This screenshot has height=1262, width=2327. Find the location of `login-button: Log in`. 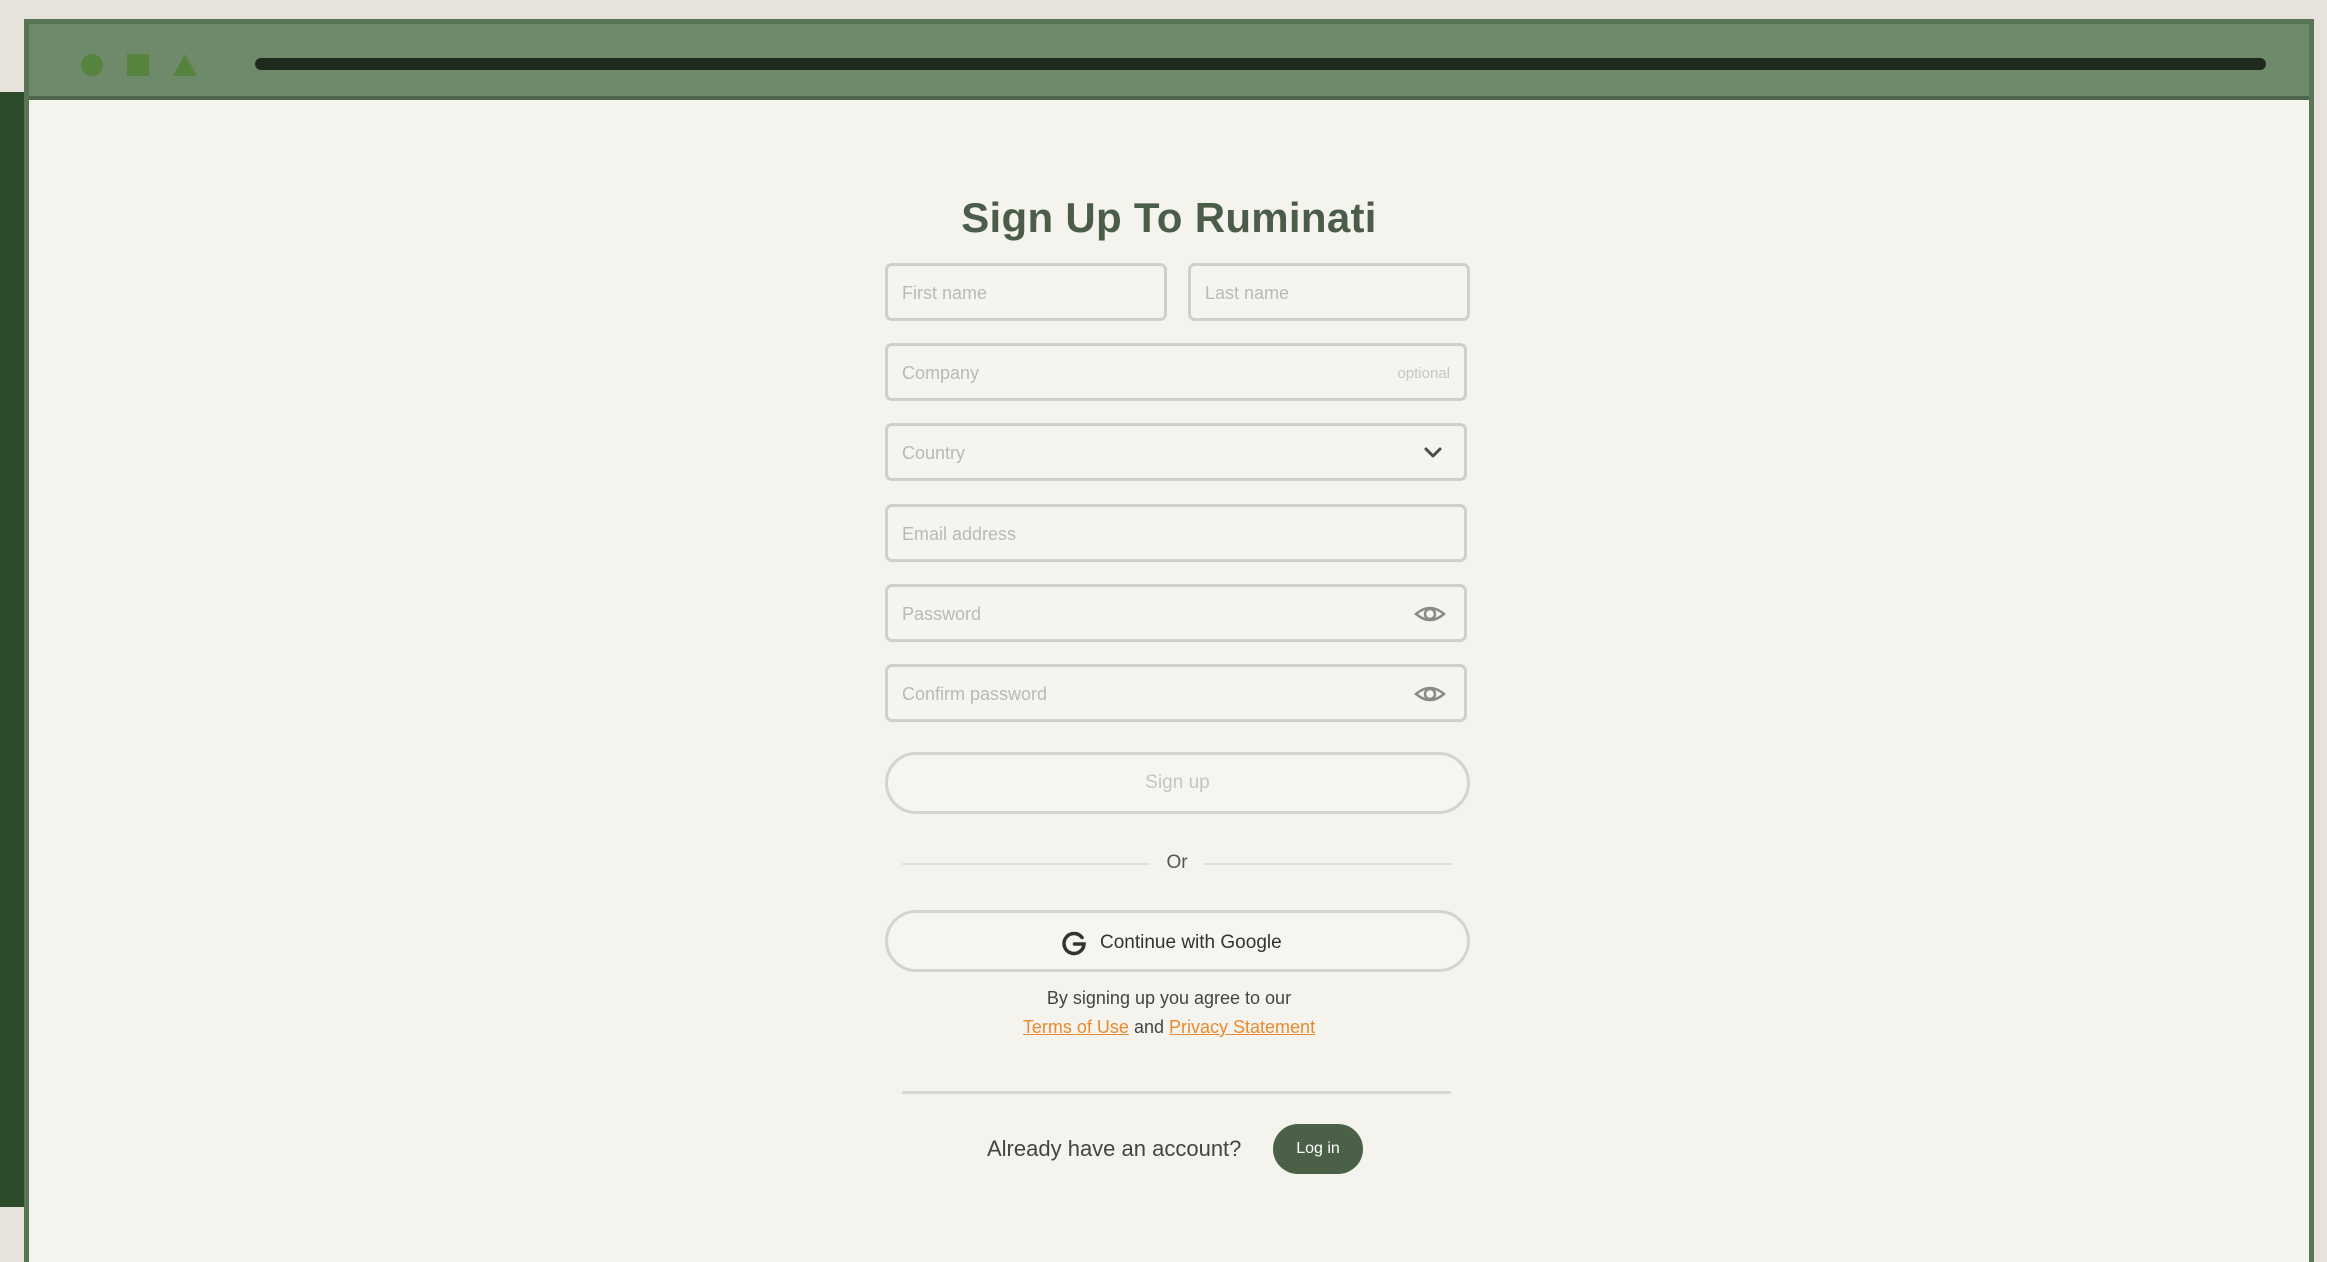

login-button: Log in is located at coordinates (1318, 1149).